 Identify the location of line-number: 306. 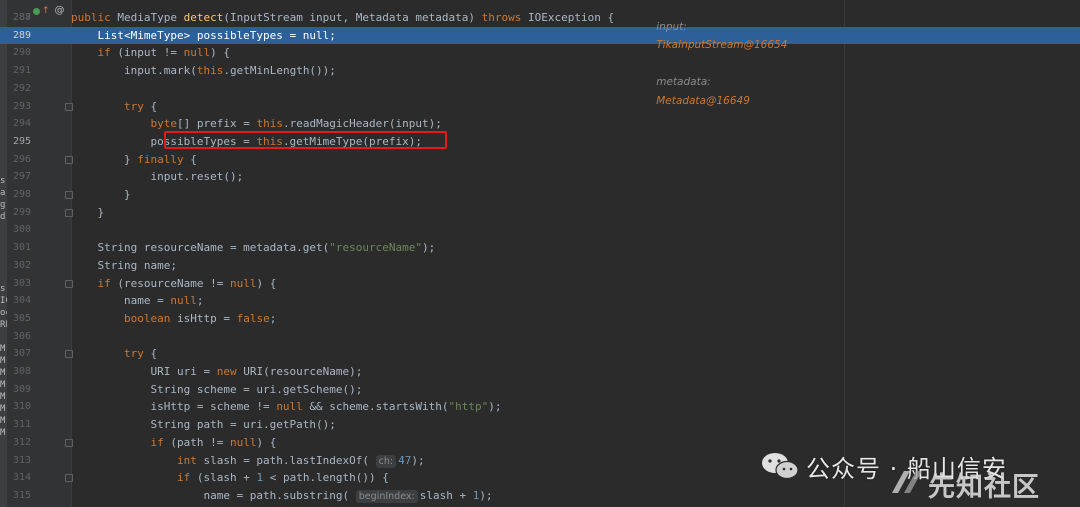
(19, 337).